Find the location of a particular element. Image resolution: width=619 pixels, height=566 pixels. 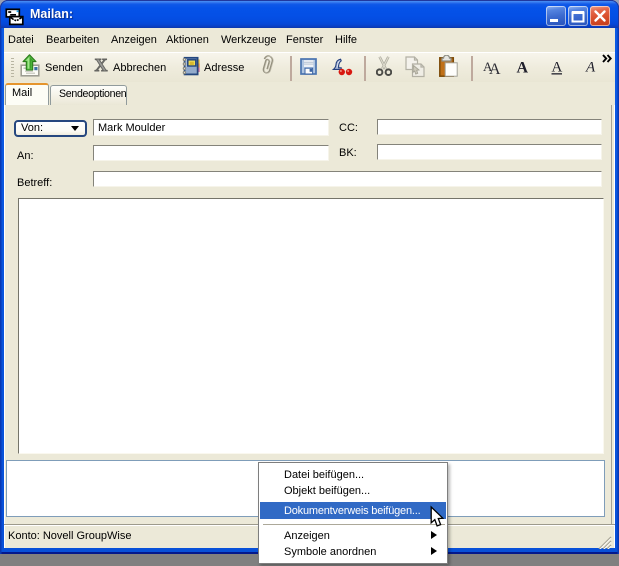

svg-text: X is located at coordinates (101, 65).